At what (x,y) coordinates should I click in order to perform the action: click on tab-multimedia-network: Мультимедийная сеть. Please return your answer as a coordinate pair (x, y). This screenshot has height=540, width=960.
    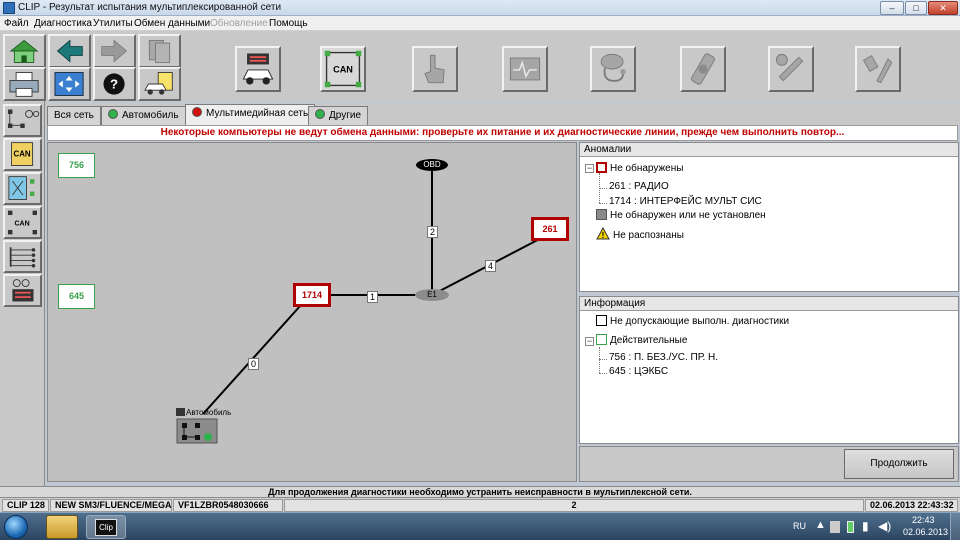
    Looking at the image, I should click on (250, 115).